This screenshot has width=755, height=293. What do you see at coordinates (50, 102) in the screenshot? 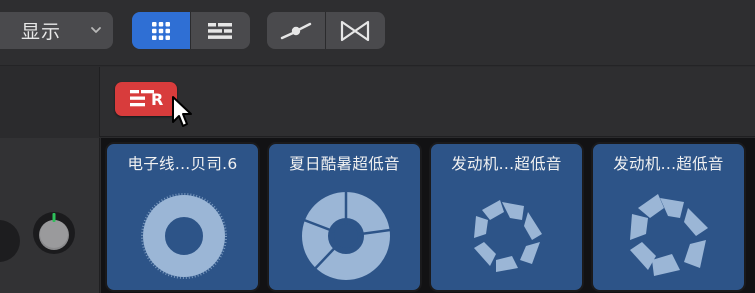
I see `track-header-spacer` at bounding box center [50, 102].